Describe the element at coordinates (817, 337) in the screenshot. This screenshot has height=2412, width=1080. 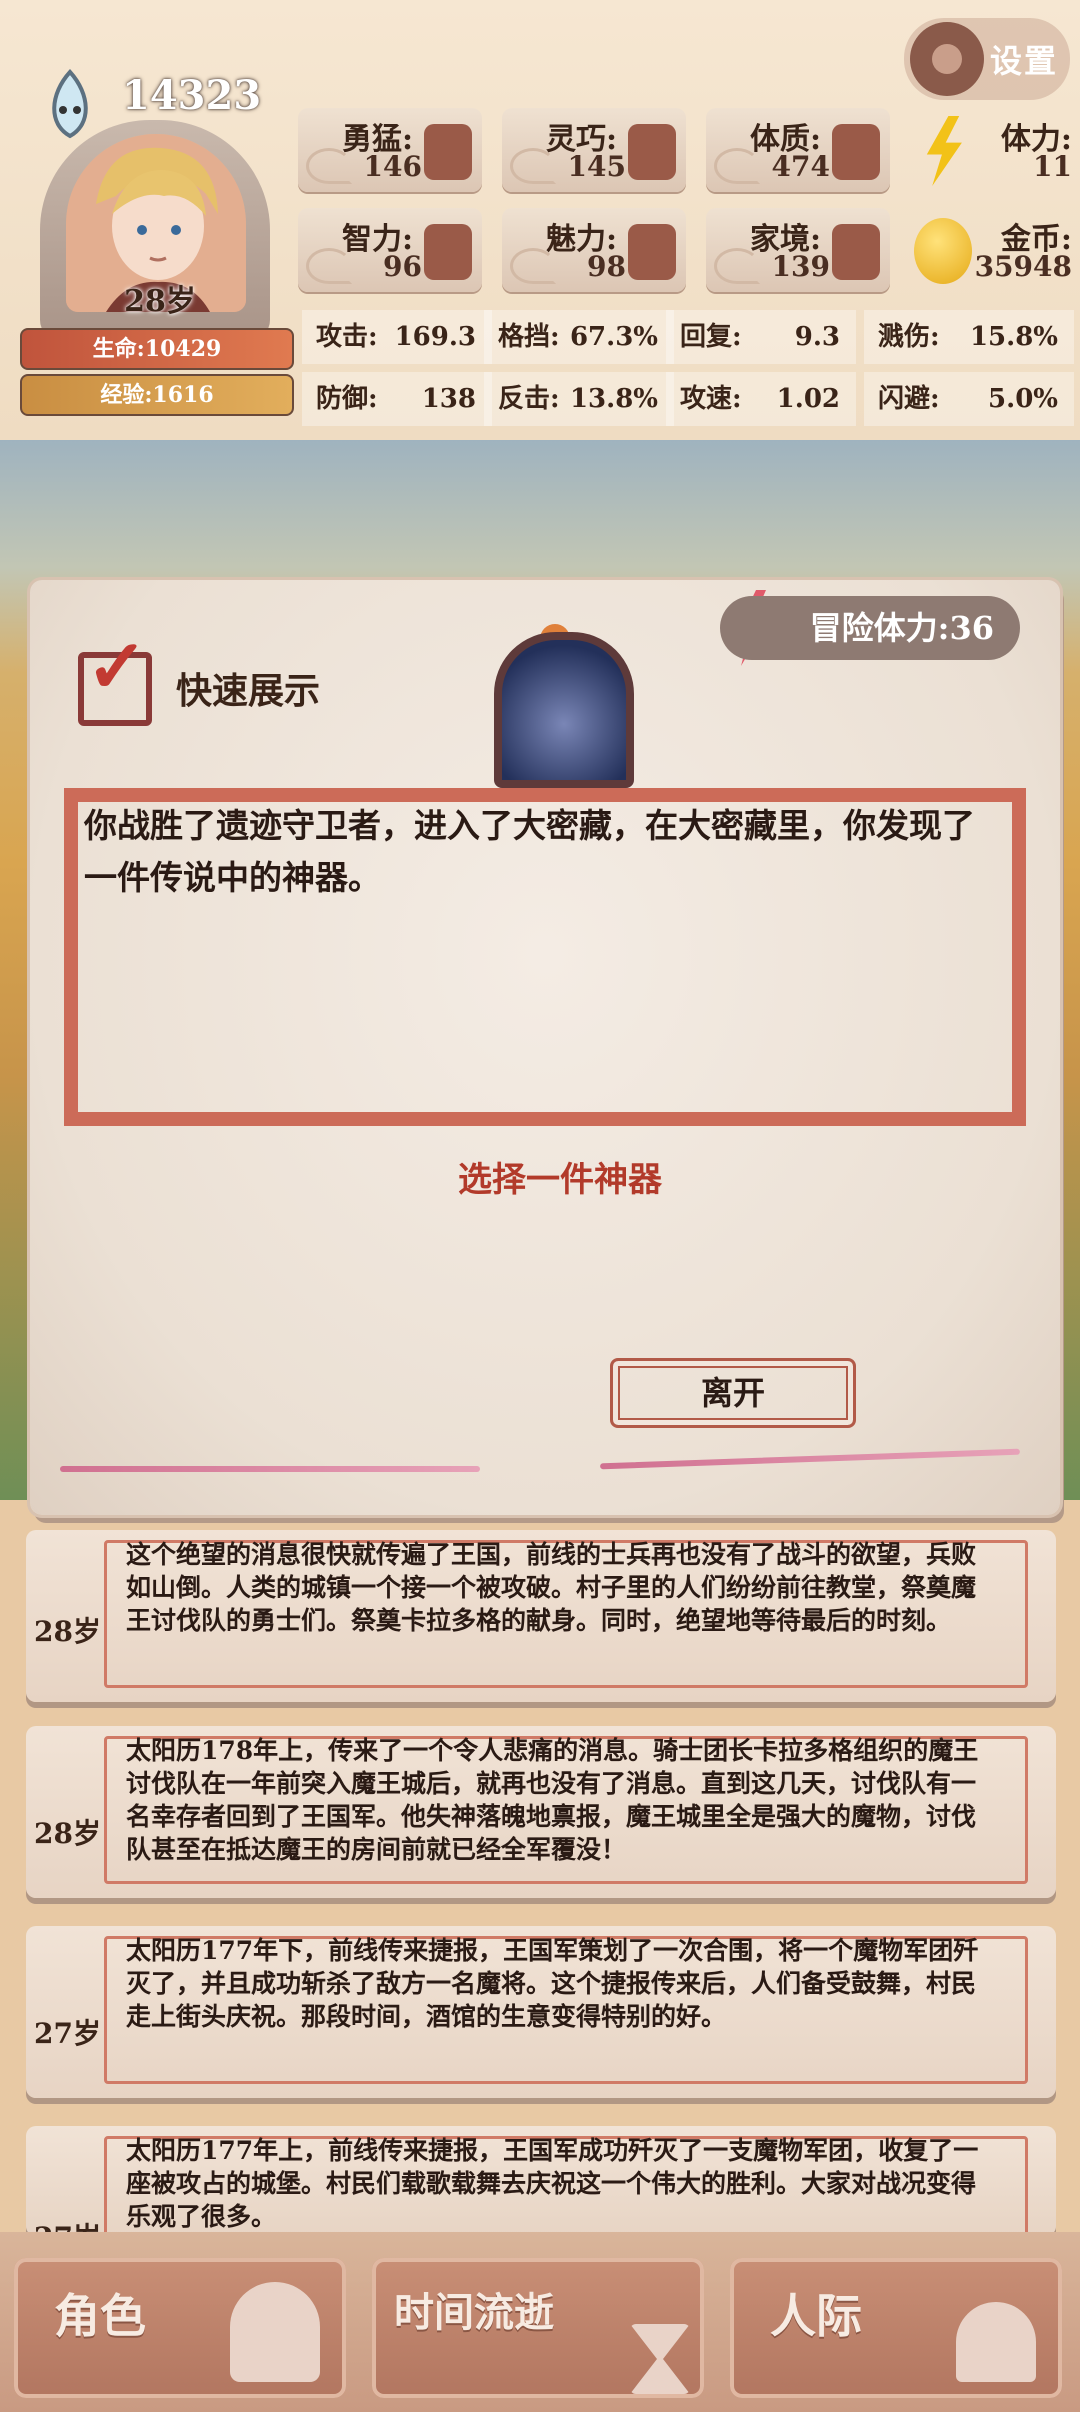
I see `stat-value: 9.3` at that location.